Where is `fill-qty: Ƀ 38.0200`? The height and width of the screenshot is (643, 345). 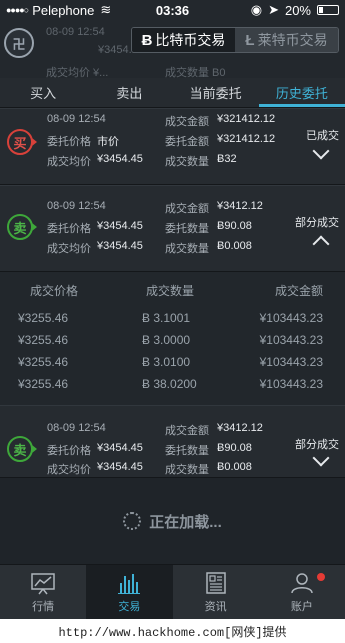 fill-qty: Ƀ 38.0200 is located at coordinates (169, 384).